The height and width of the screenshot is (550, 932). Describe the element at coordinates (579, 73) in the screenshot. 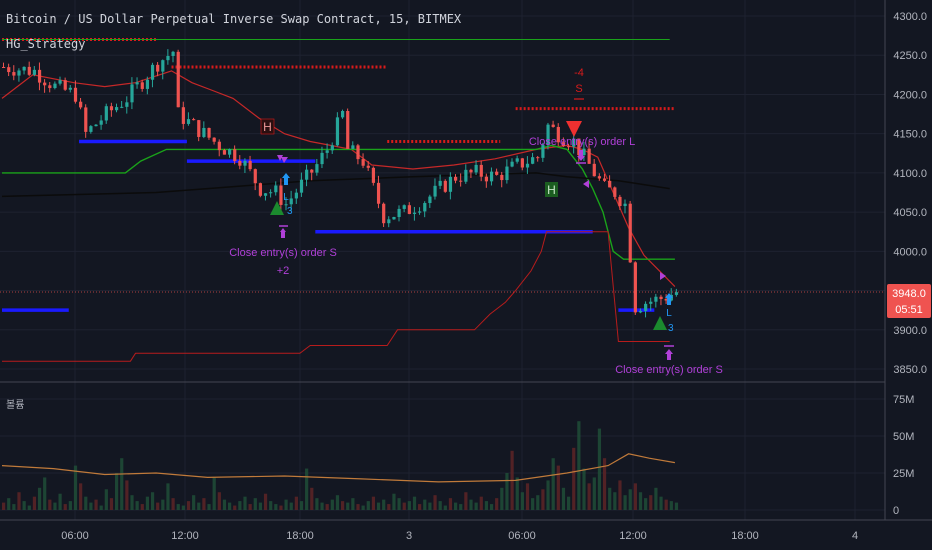

I see `sell-qty: -4` at that location.